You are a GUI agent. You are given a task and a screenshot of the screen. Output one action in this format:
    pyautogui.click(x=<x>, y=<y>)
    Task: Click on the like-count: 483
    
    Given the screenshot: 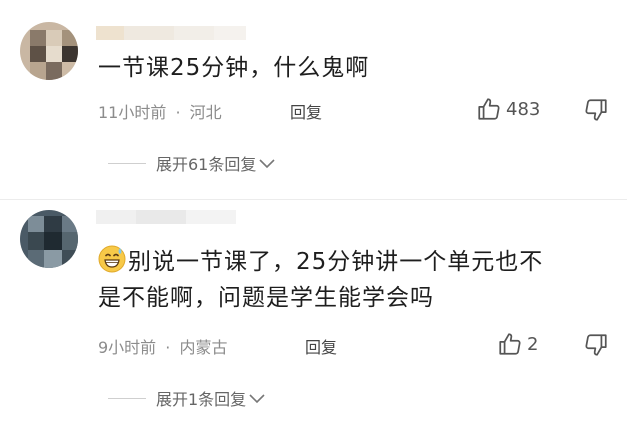 What is the action you would take?
    pyautogui.click(x=523, y=109)
    